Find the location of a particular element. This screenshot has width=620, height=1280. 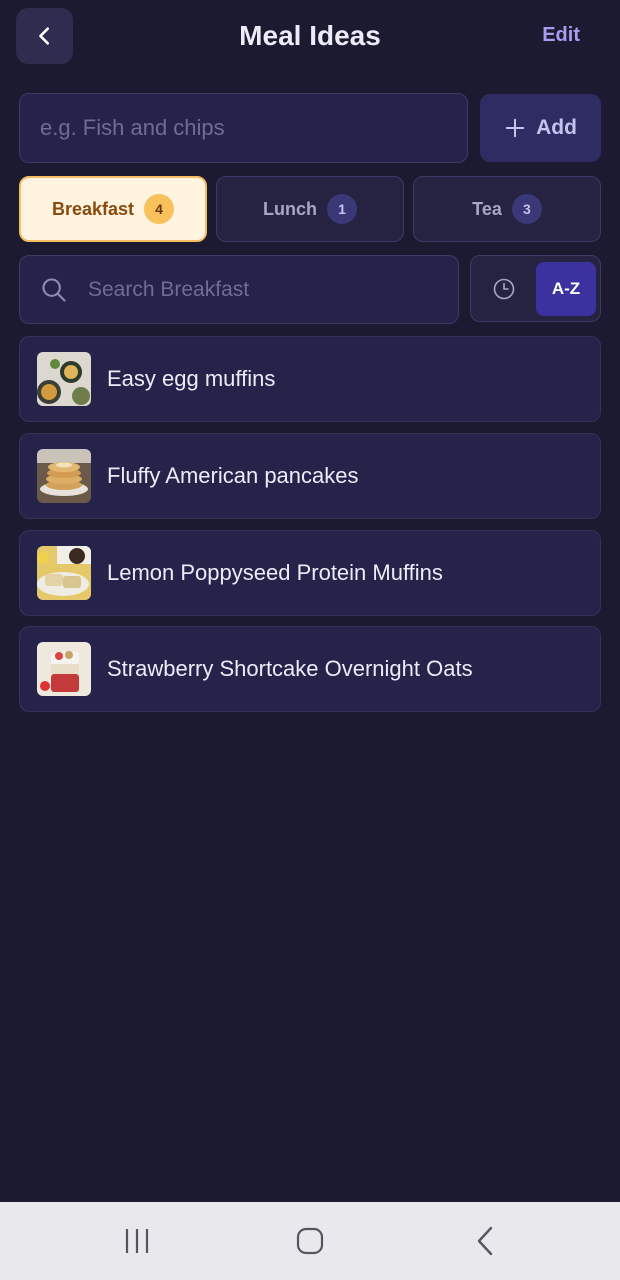

sort-toggle: A-Z is located at coordinates (535, 288).